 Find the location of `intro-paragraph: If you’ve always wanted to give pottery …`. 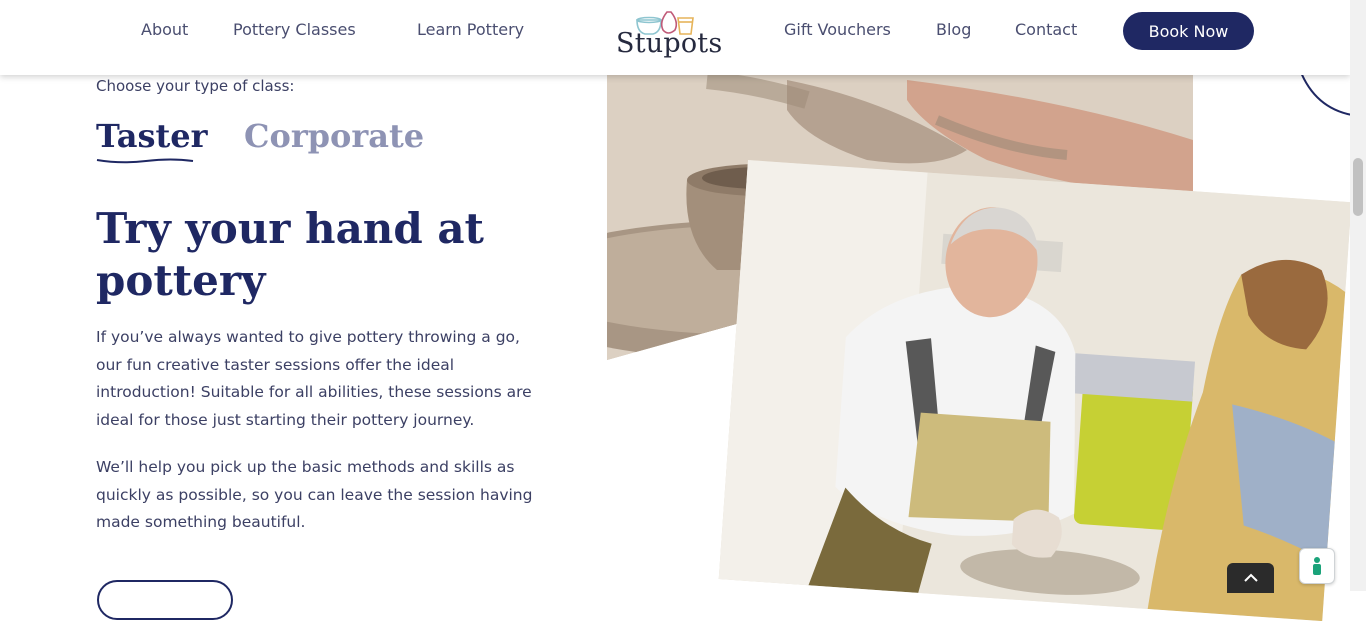

intro-paragraph: If you’ve always wanted to give pottery … is located at coordinates (314, 378).